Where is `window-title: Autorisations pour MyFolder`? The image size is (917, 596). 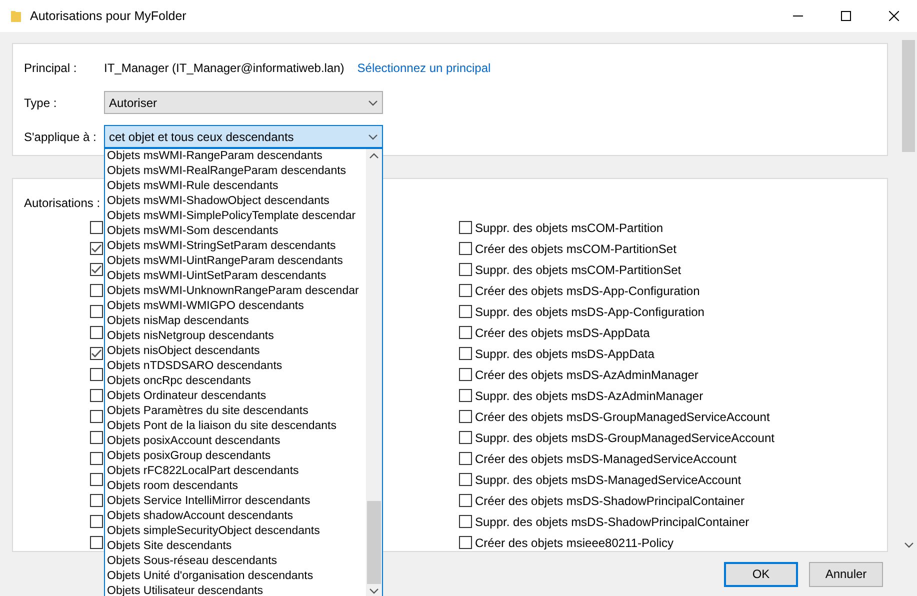
window-title: Autorisations pour MyFolder is located at coordinates (108, 16).